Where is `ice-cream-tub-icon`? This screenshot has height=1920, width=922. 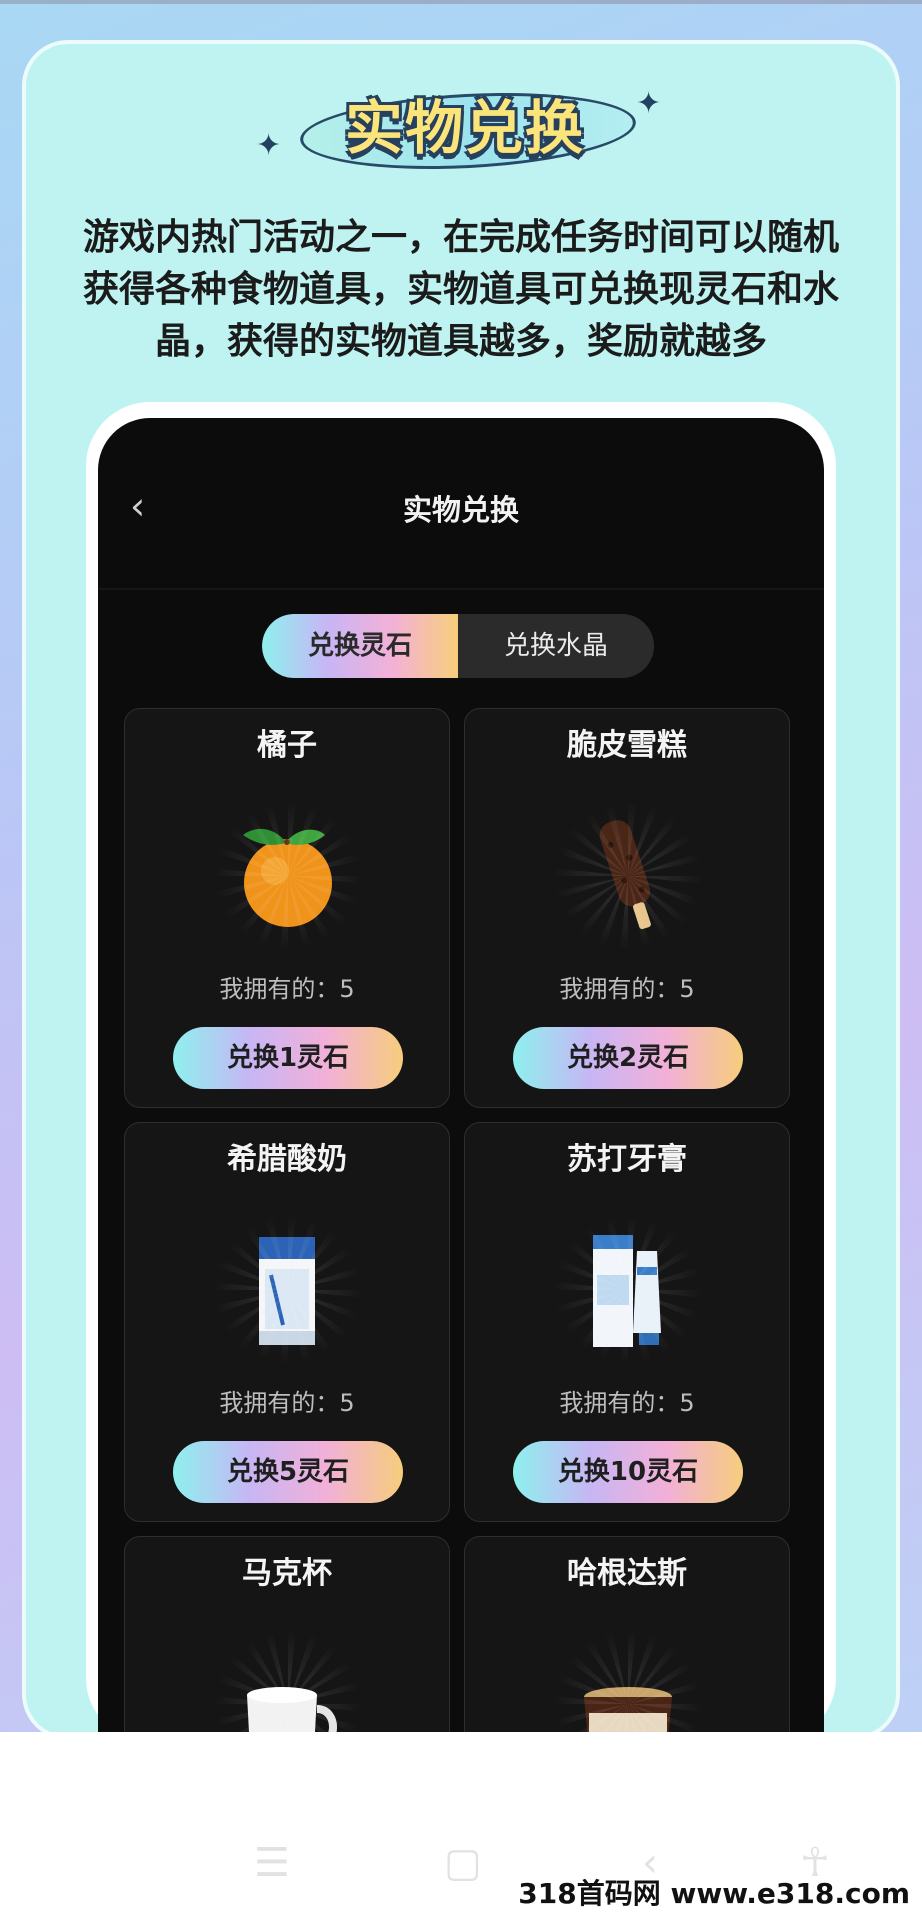 ice-cream-tub-icon is located at coordinates (628, 1684).